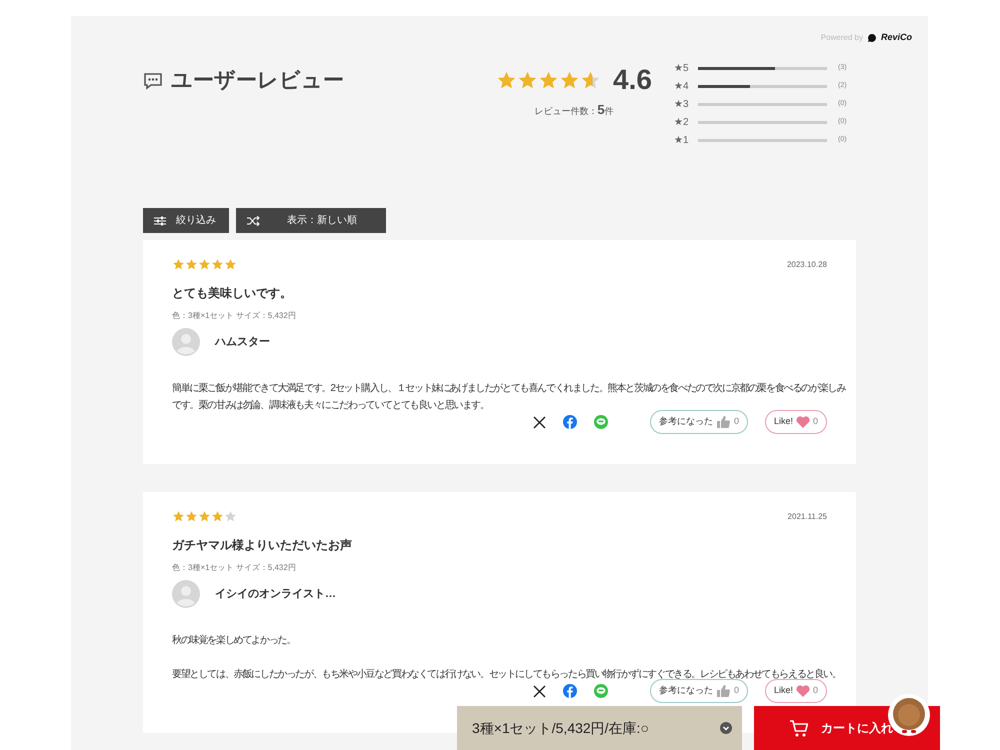 Image resolution: width=1000 pixels, height=750 pixels. What do you see at coordinates (186, 220) in the screenshot?
I see `filter-button: 絞り込み` at bounding box center [186, 220].